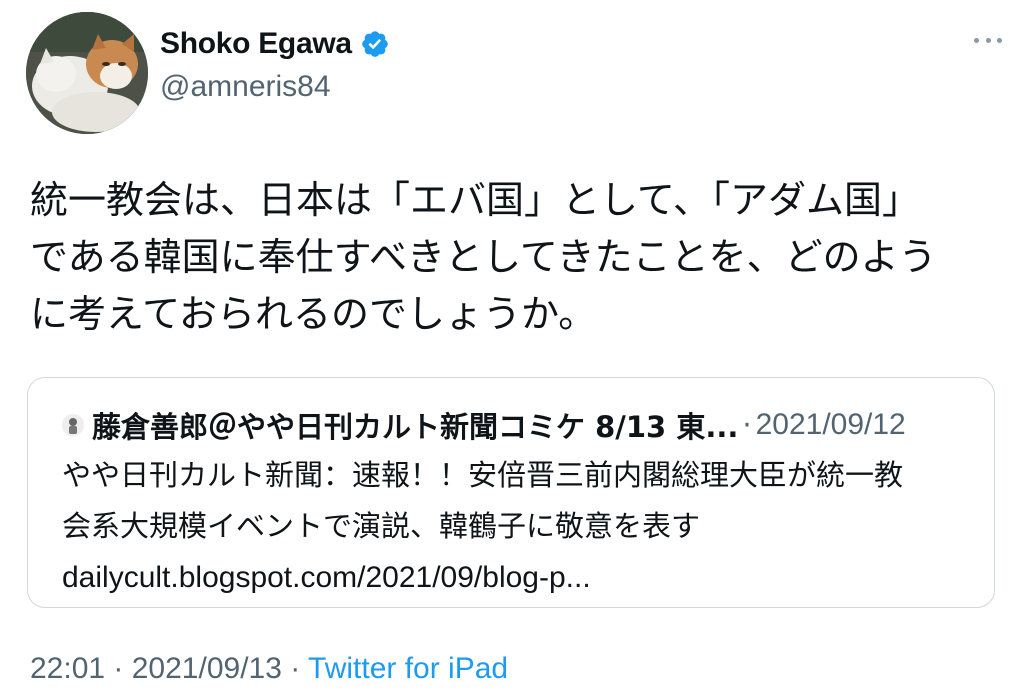 This screenshot has width=1024, height=692. I want to click on tweet-meta: 22:01 · 2021/09/13 · Twitter for iPad, so click(269, 669).